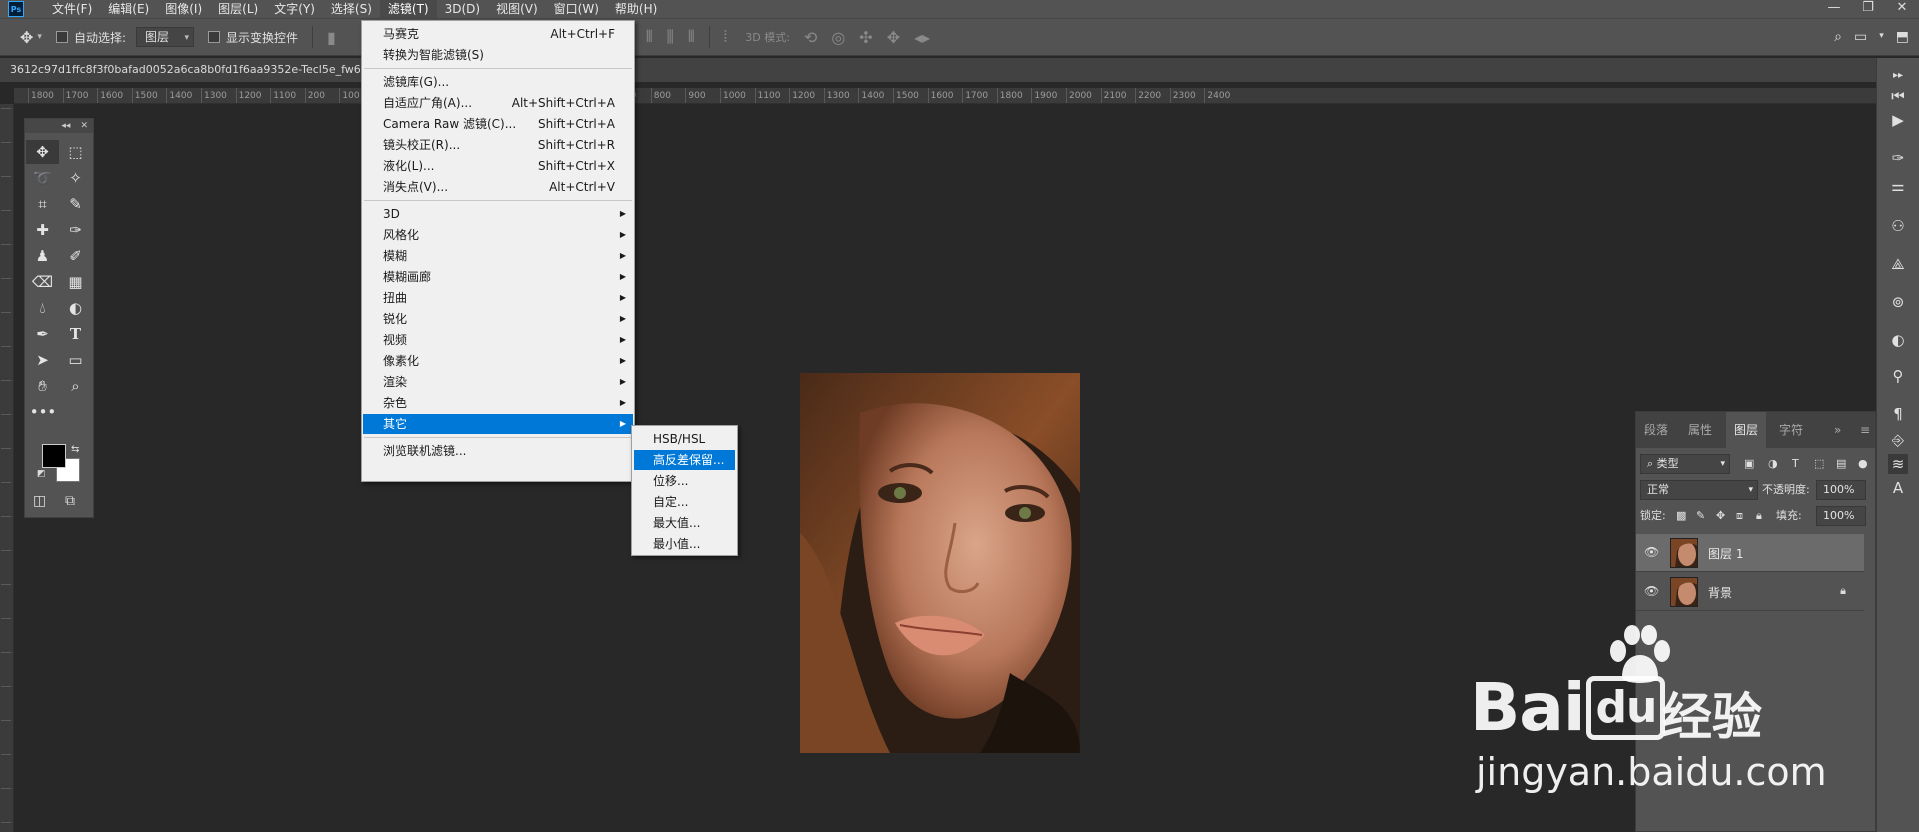  Describe the element at coordinates (1739, 516) in the screenshot. I see `lock-artboard-icon: ⧈` at that location.